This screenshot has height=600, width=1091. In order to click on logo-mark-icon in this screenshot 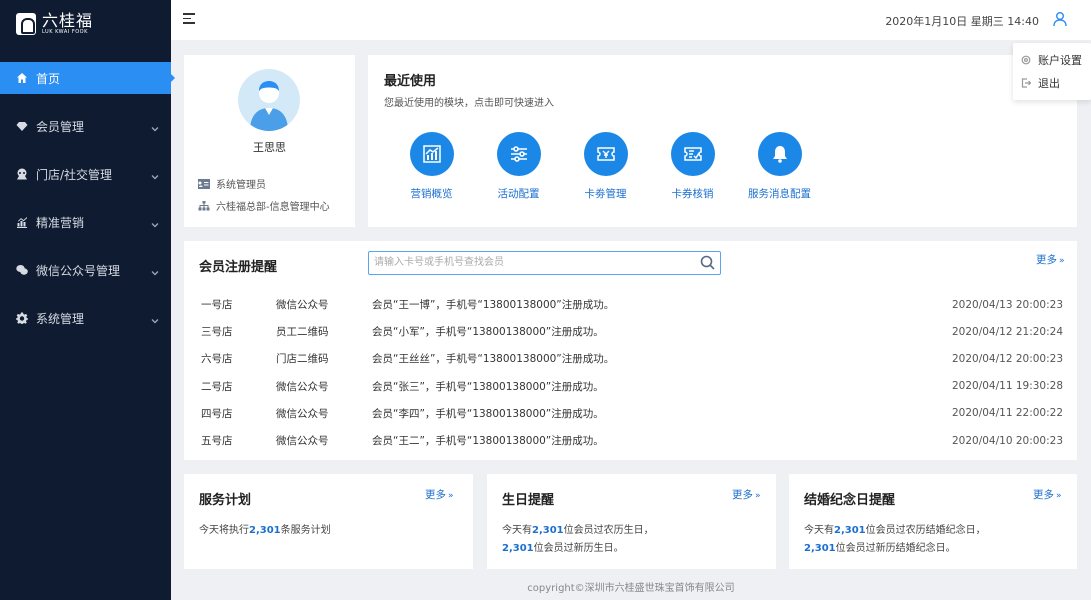, I will do `click(26, 24)`.